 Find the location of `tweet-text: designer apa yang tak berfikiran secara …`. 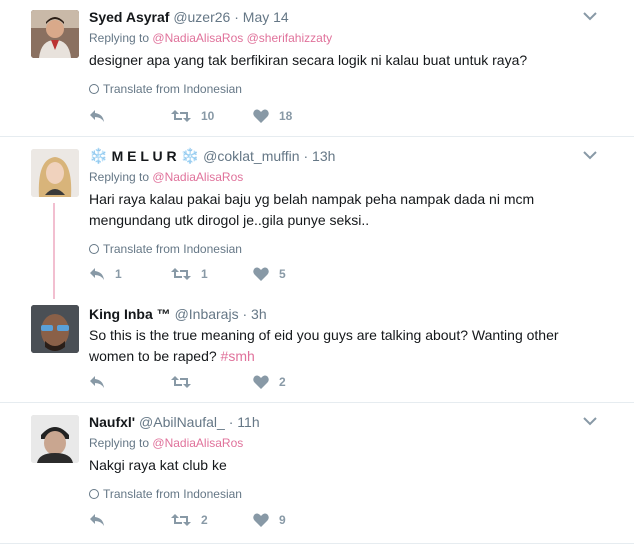

tweet-text: designer apa yang tak berfikiran secara … is located at coordinates (308, 60).